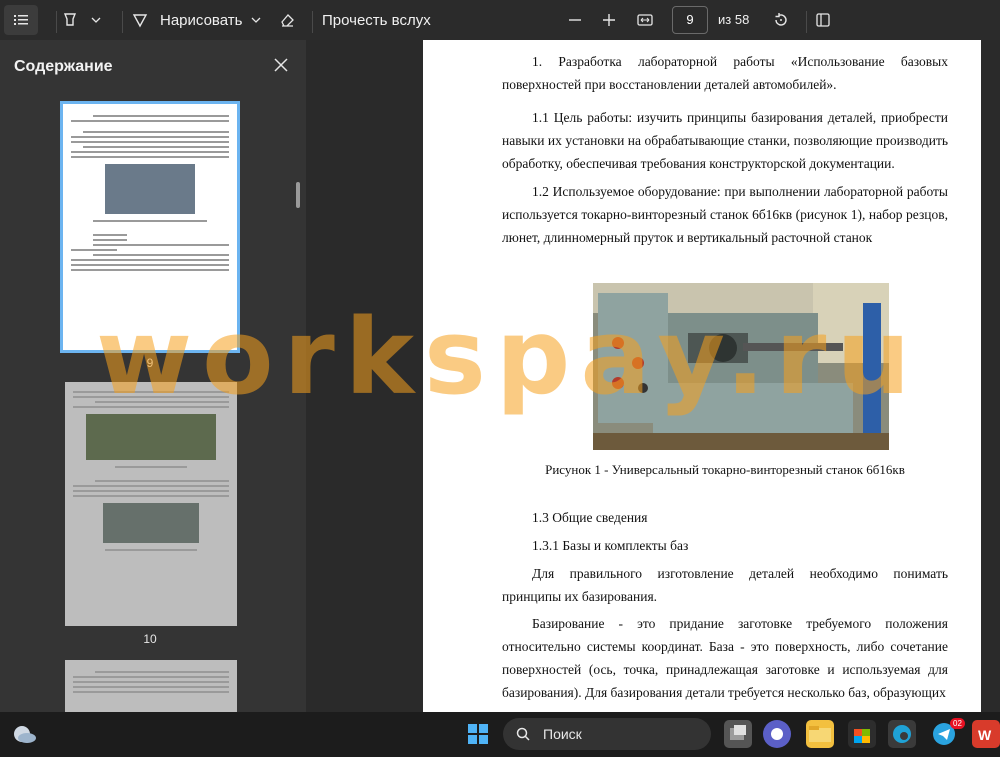 Image resolution: width=1000 pixels, height=757 pixels. I want to click on chat-icon, so click(777, 734).